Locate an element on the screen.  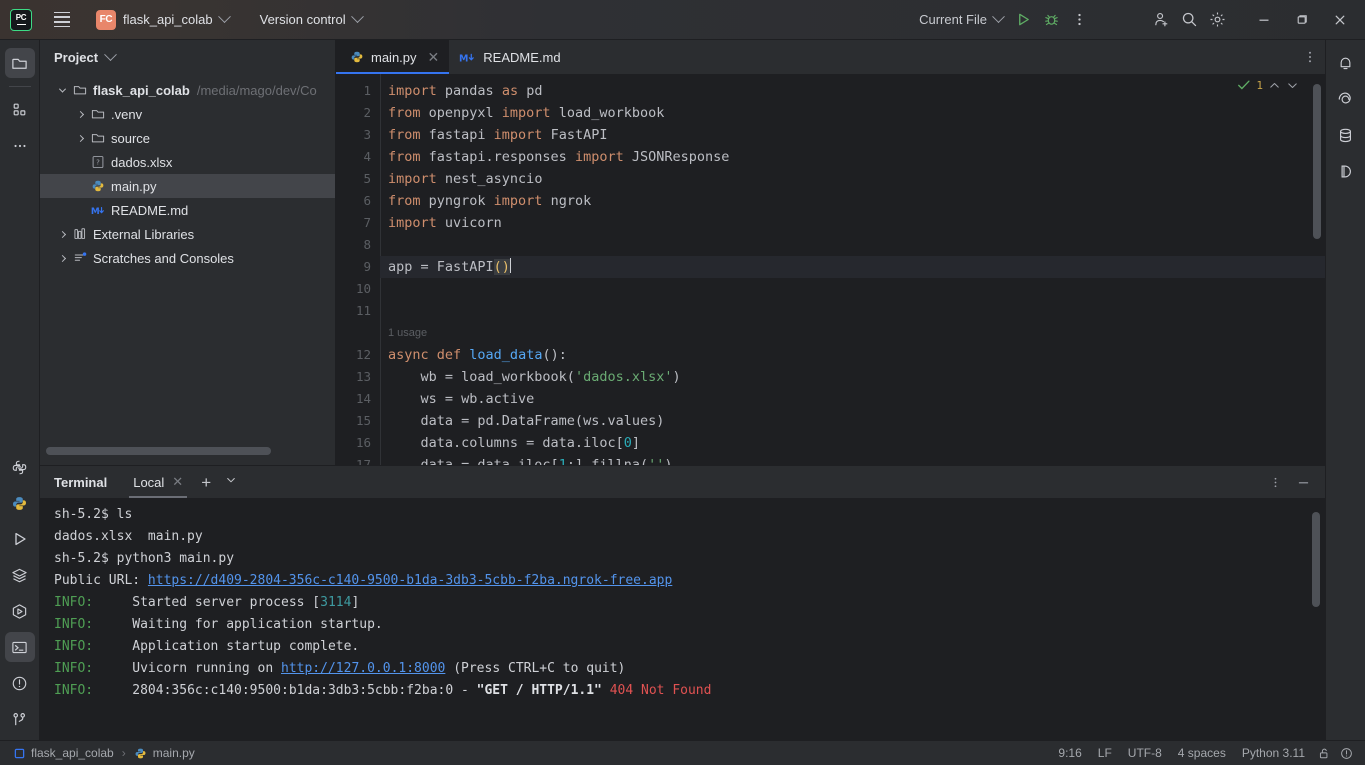
terminal-header: Terminal Local ✕ + is located at coordinates (682, 482).